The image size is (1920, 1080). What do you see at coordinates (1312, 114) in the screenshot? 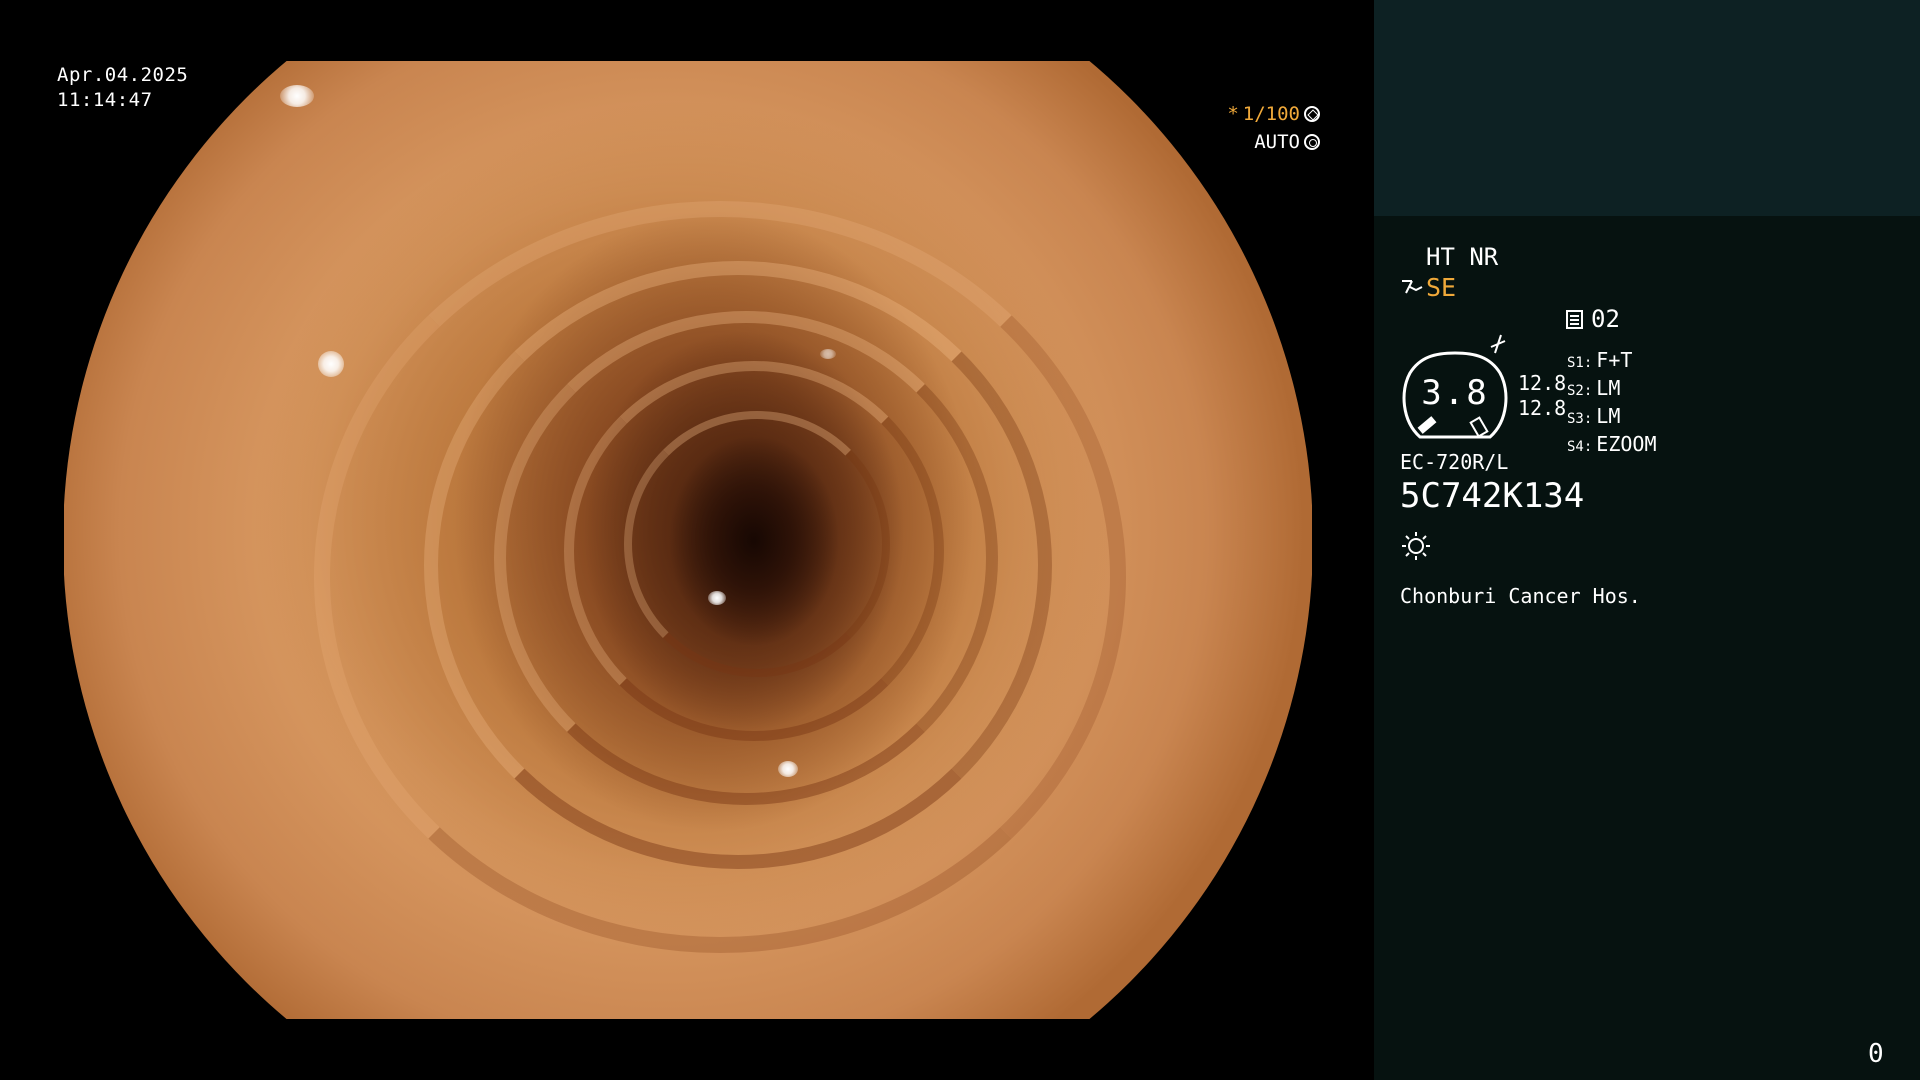
I see `shutter-icon` at bounding box center [1312, 114].